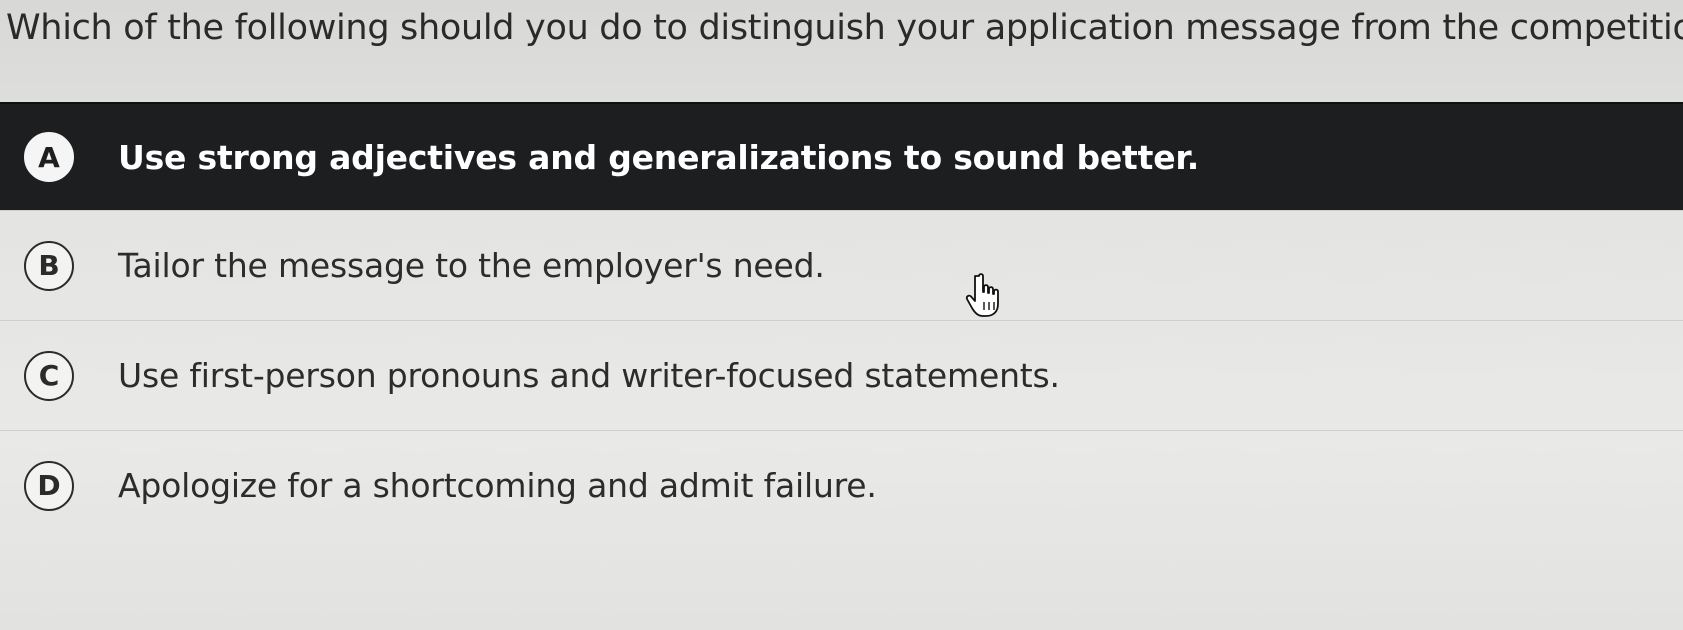 Image resolution: width=1683 pixels, height=630 pixels. Describe the element at coordinates (49, 485) in the screenshot. I see `option-d-letter: D` at that location.